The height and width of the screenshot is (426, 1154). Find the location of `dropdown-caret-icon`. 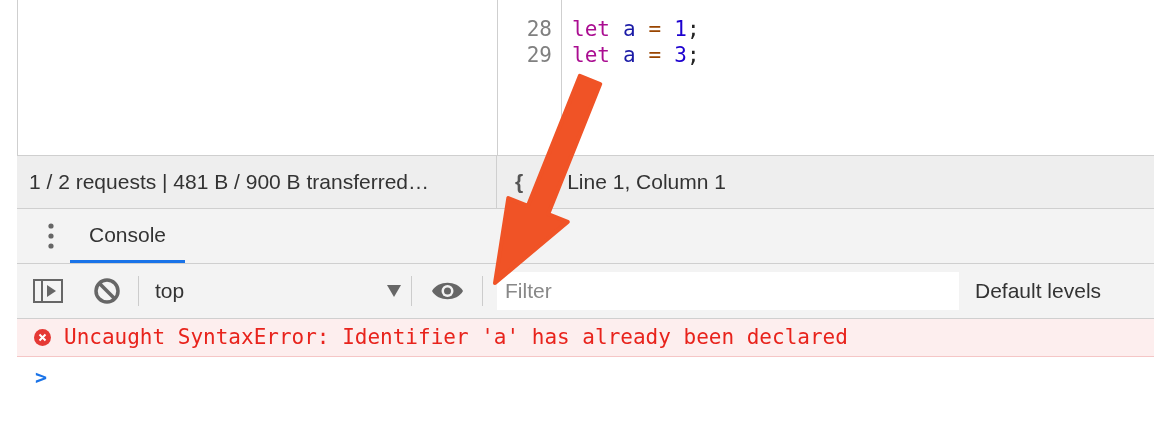

dropdown-caret-icon is located at coordinates (394, 291).